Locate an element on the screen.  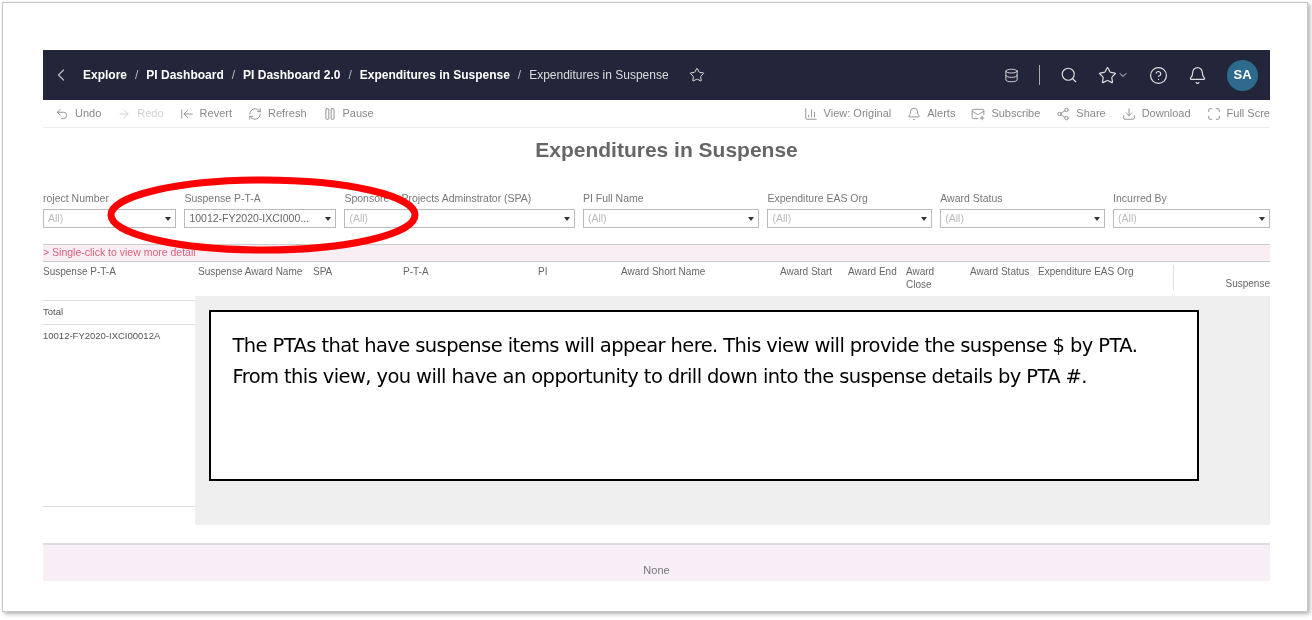
mail-plus-icon is located at coordinates (978, 113).